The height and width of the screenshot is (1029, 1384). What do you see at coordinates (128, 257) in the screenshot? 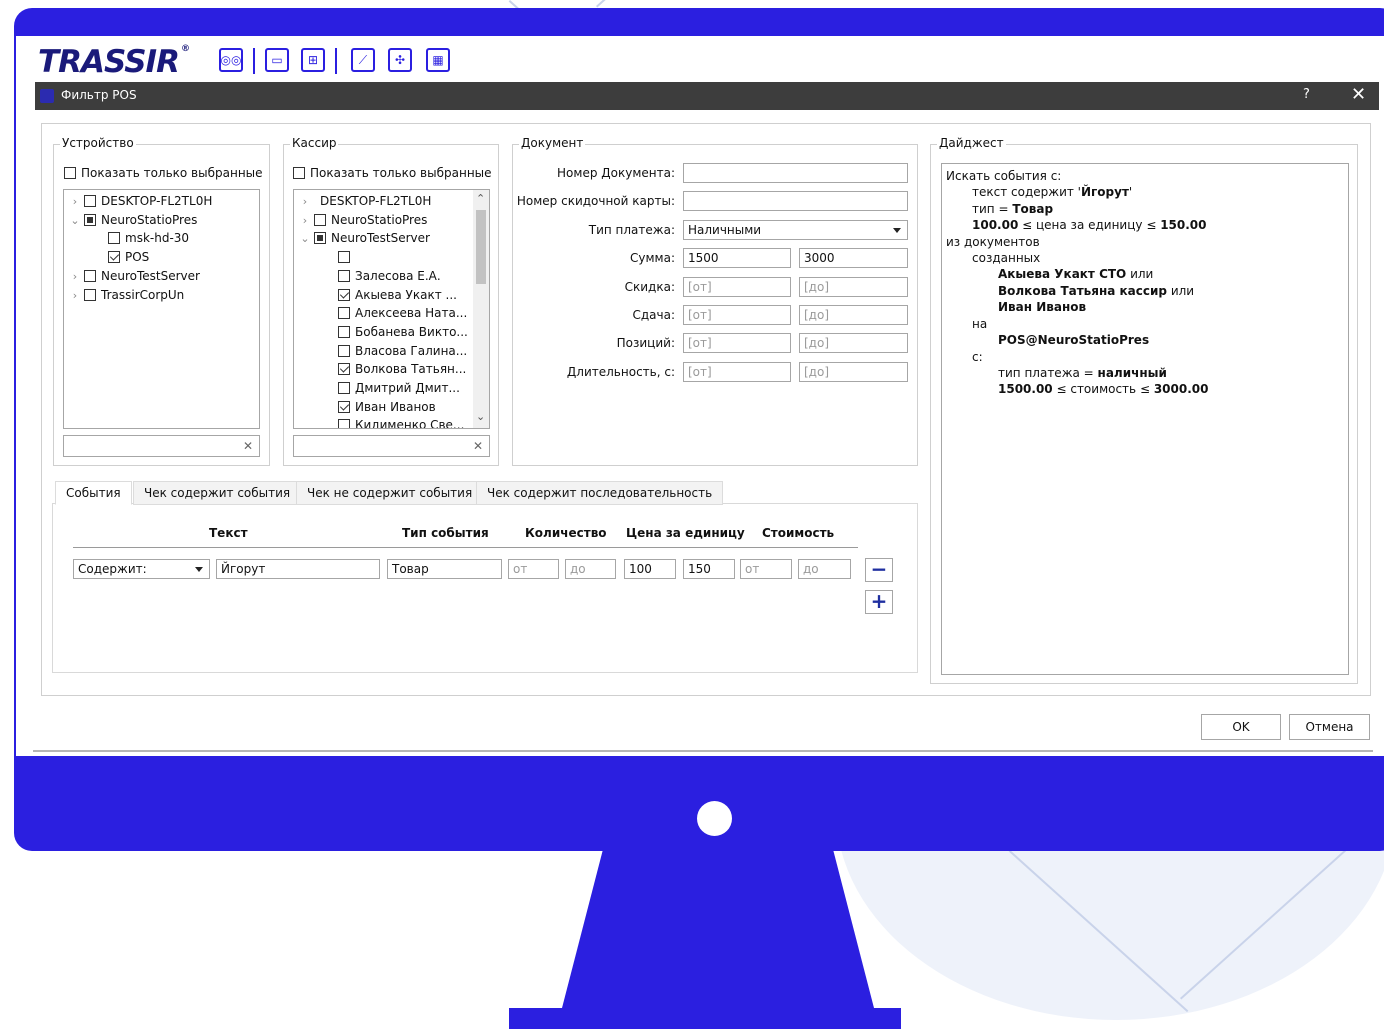
I see `tree-item: POS` at bounding box center [128, 257].